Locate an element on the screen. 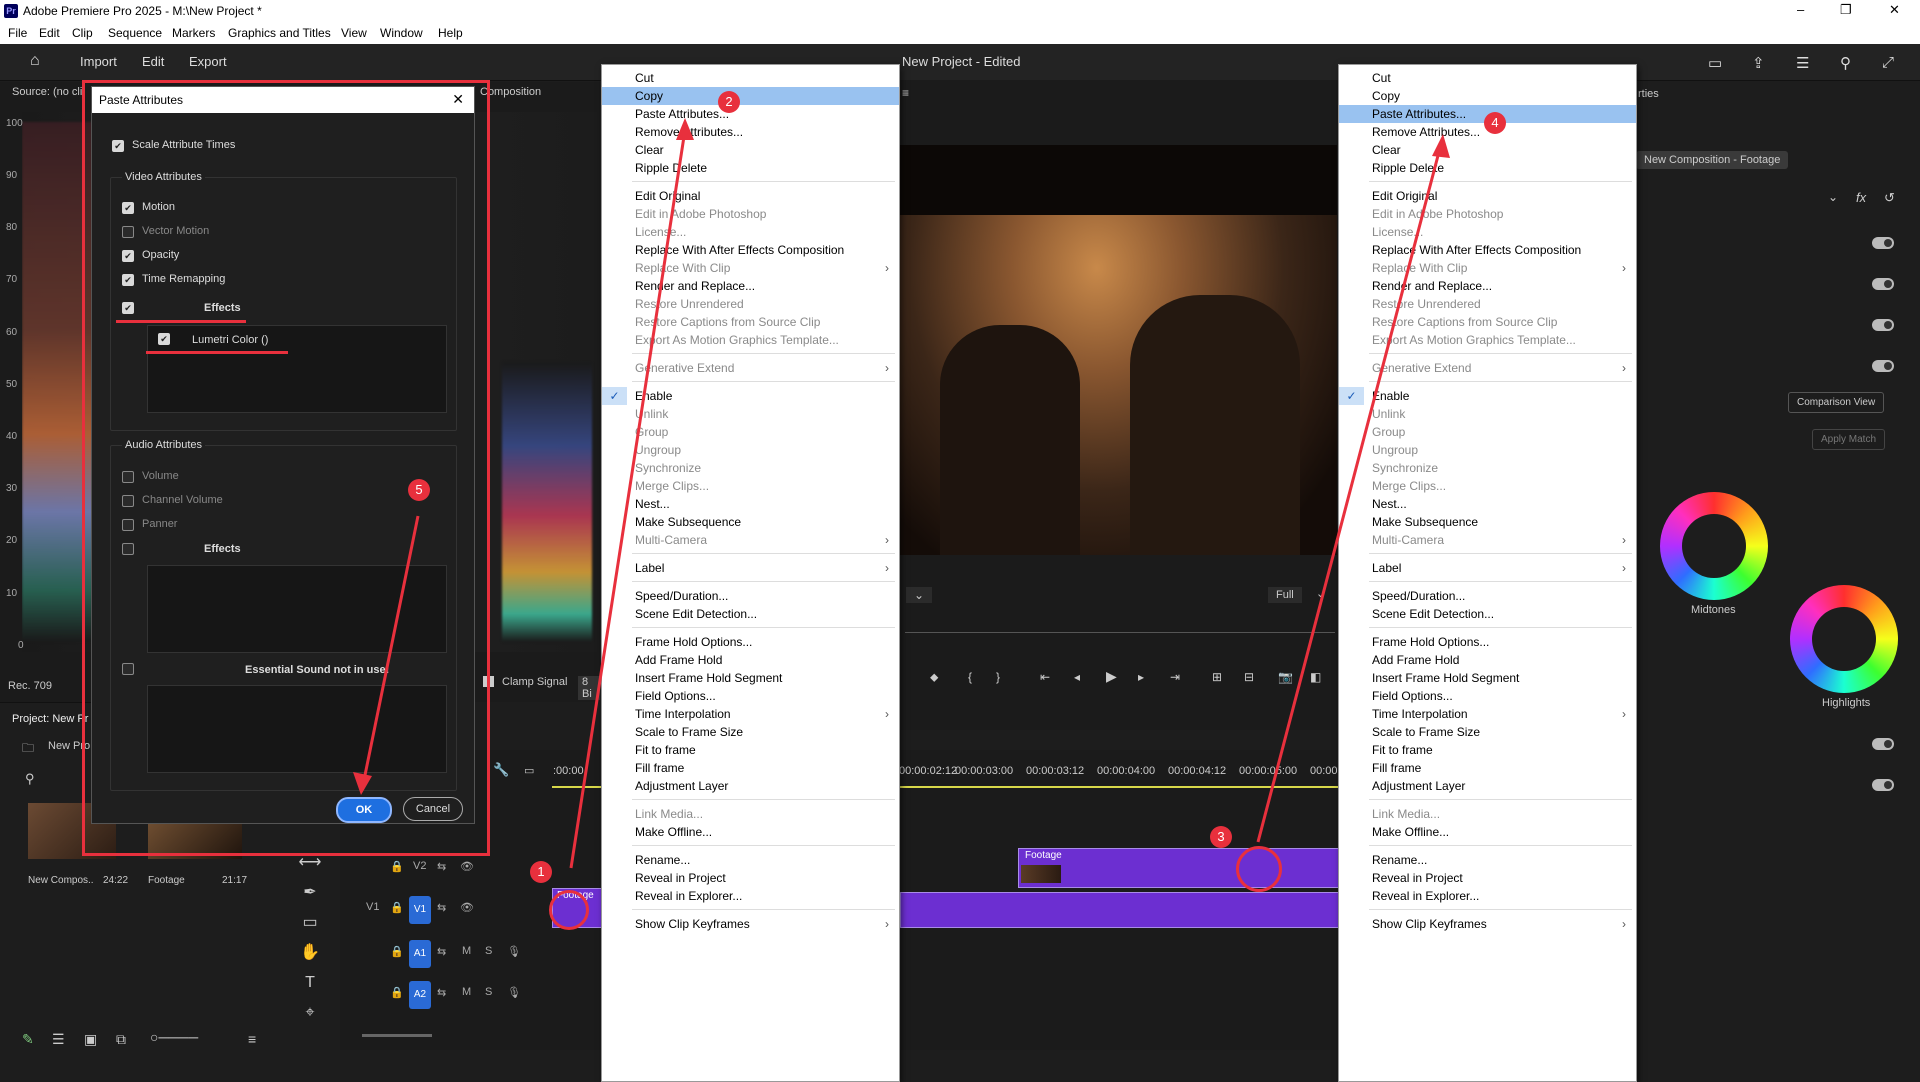  fit-dropdown: ⌄ is located at coordinates (919, 595).